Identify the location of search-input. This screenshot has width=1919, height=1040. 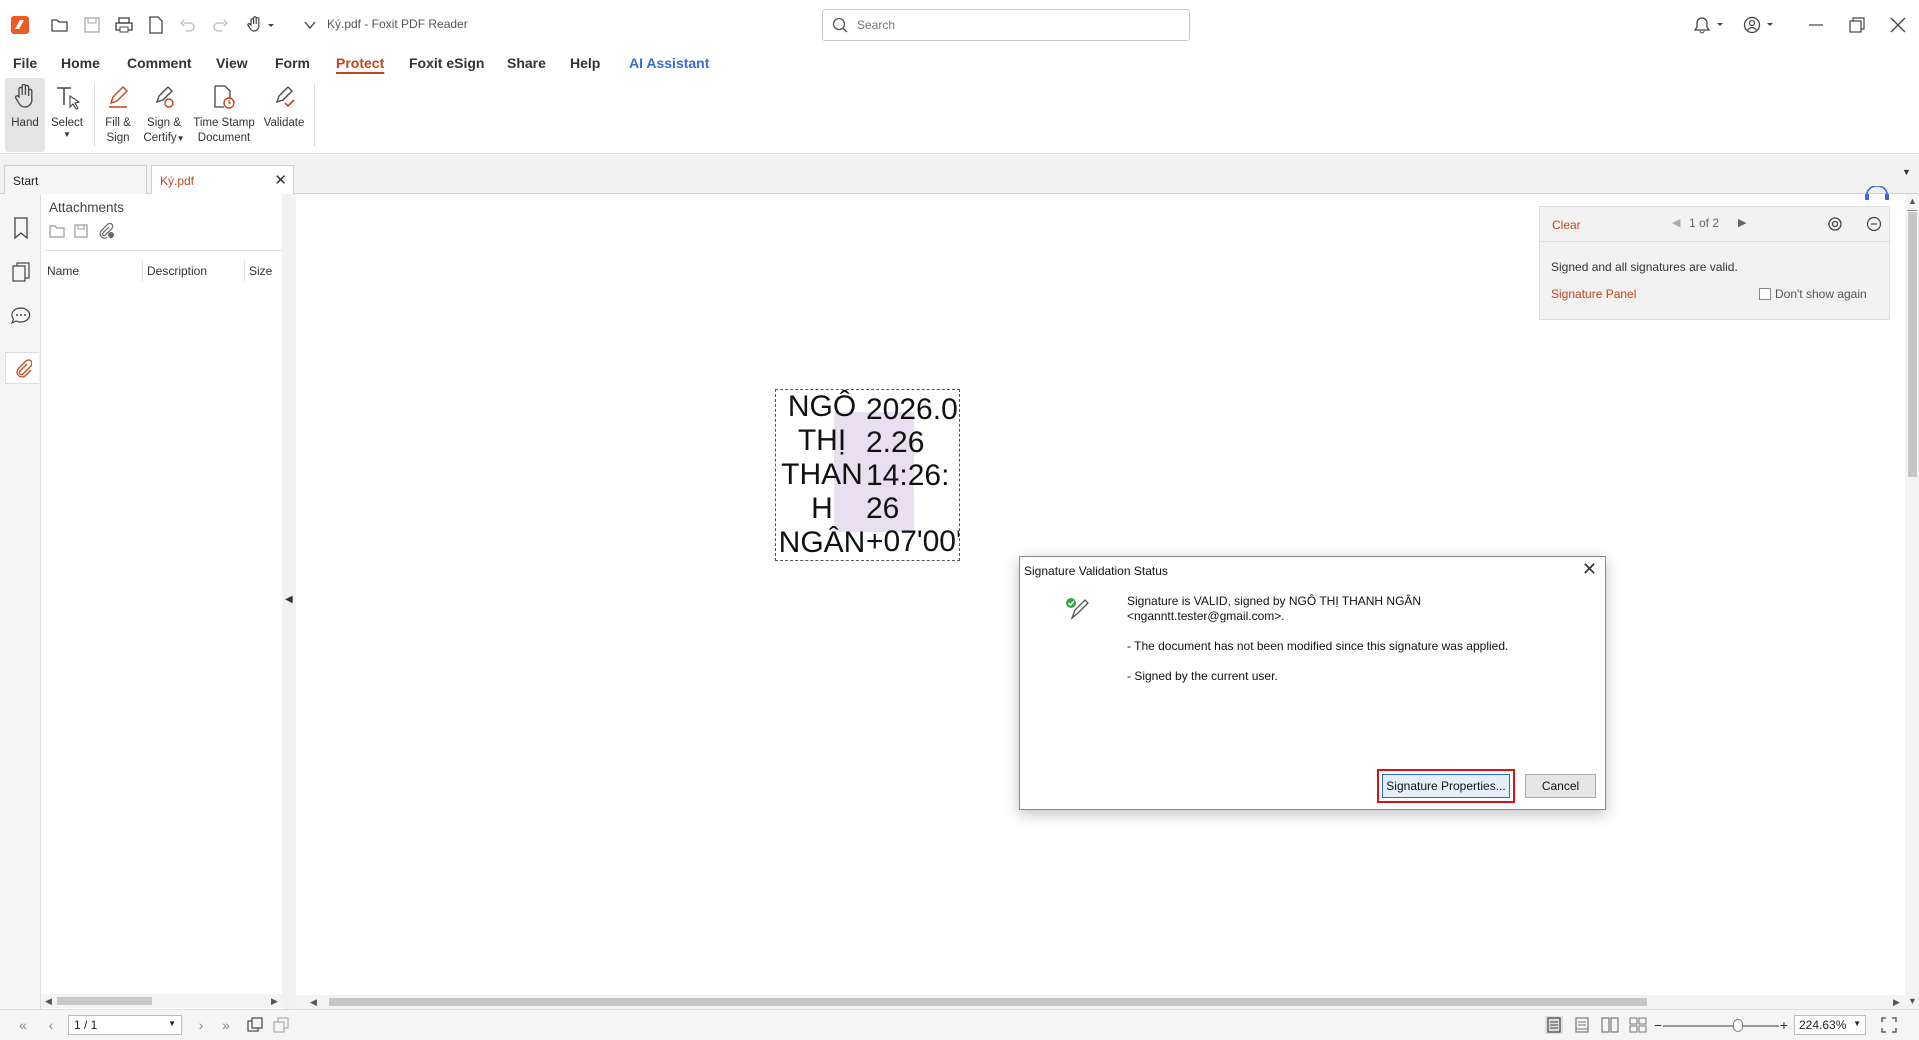
(1017, 25).